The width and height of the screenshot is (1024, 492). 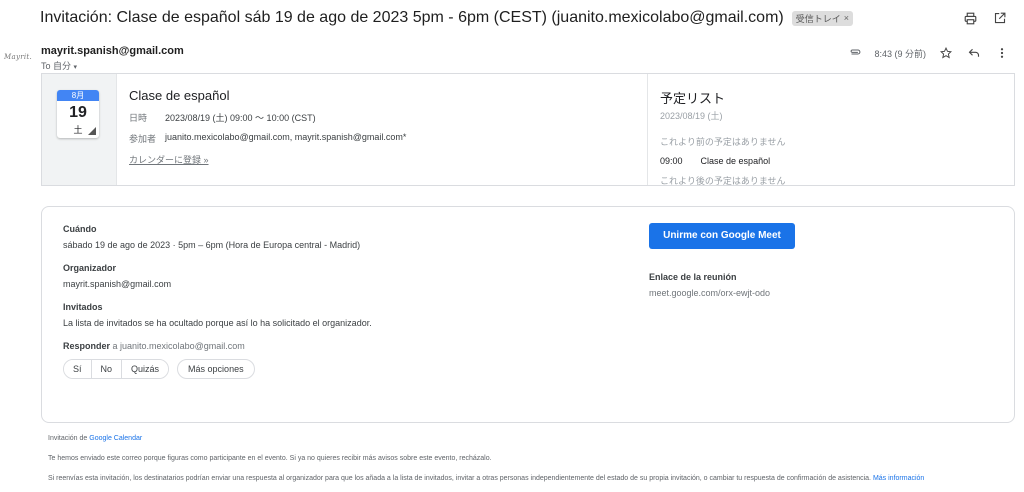 I want to click on chevron-down-icon: ▾, so click(x=76, y=67).